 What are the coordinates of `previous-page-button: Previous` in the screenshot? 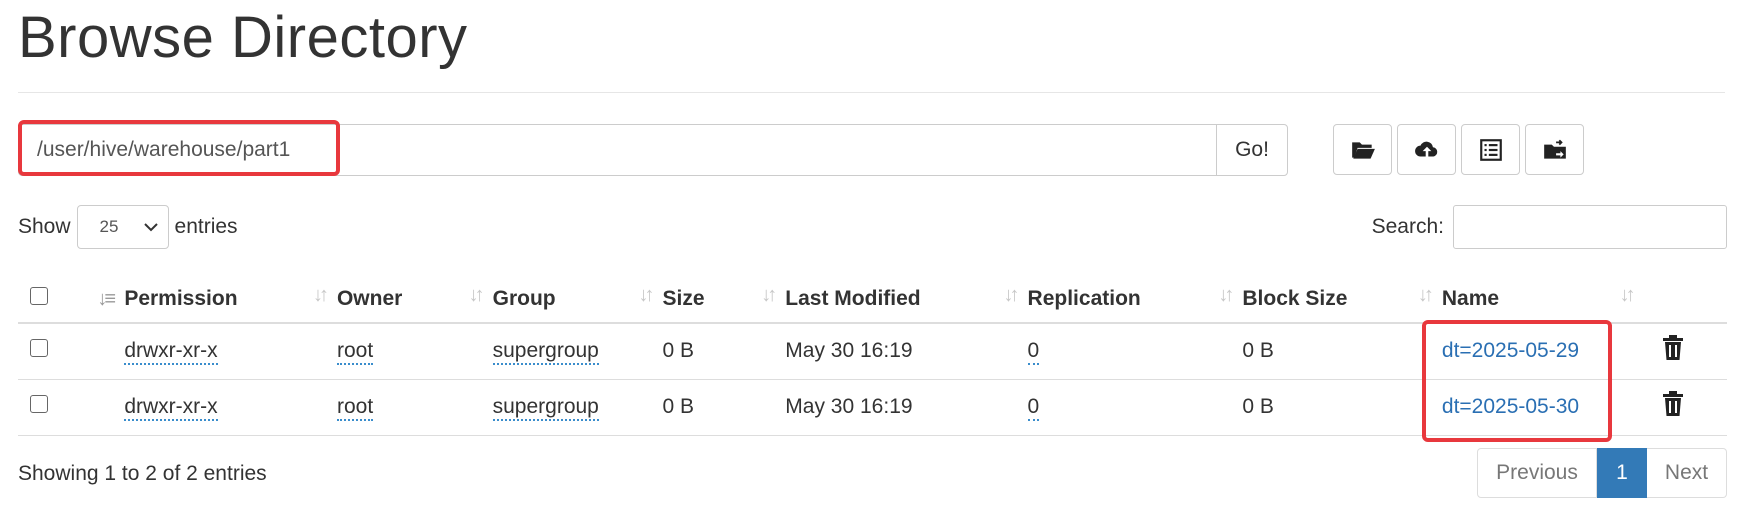 It's located at (1537, 473).